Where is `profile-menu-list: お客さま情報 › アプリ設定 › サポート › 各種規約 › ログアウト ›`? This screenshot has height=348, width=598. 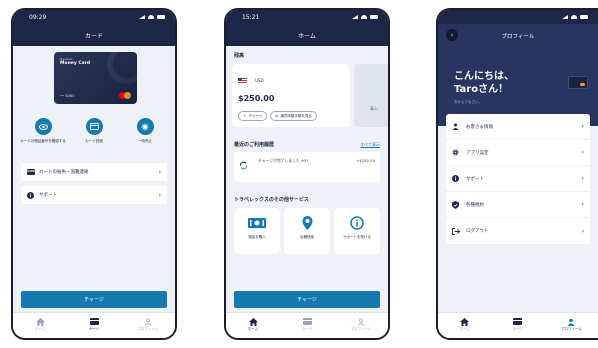 profile-menu-list: お客さま情報 › アプリ設定 › サポート › 各種規約 › ログアウト › is located at coordinates (518, 179).